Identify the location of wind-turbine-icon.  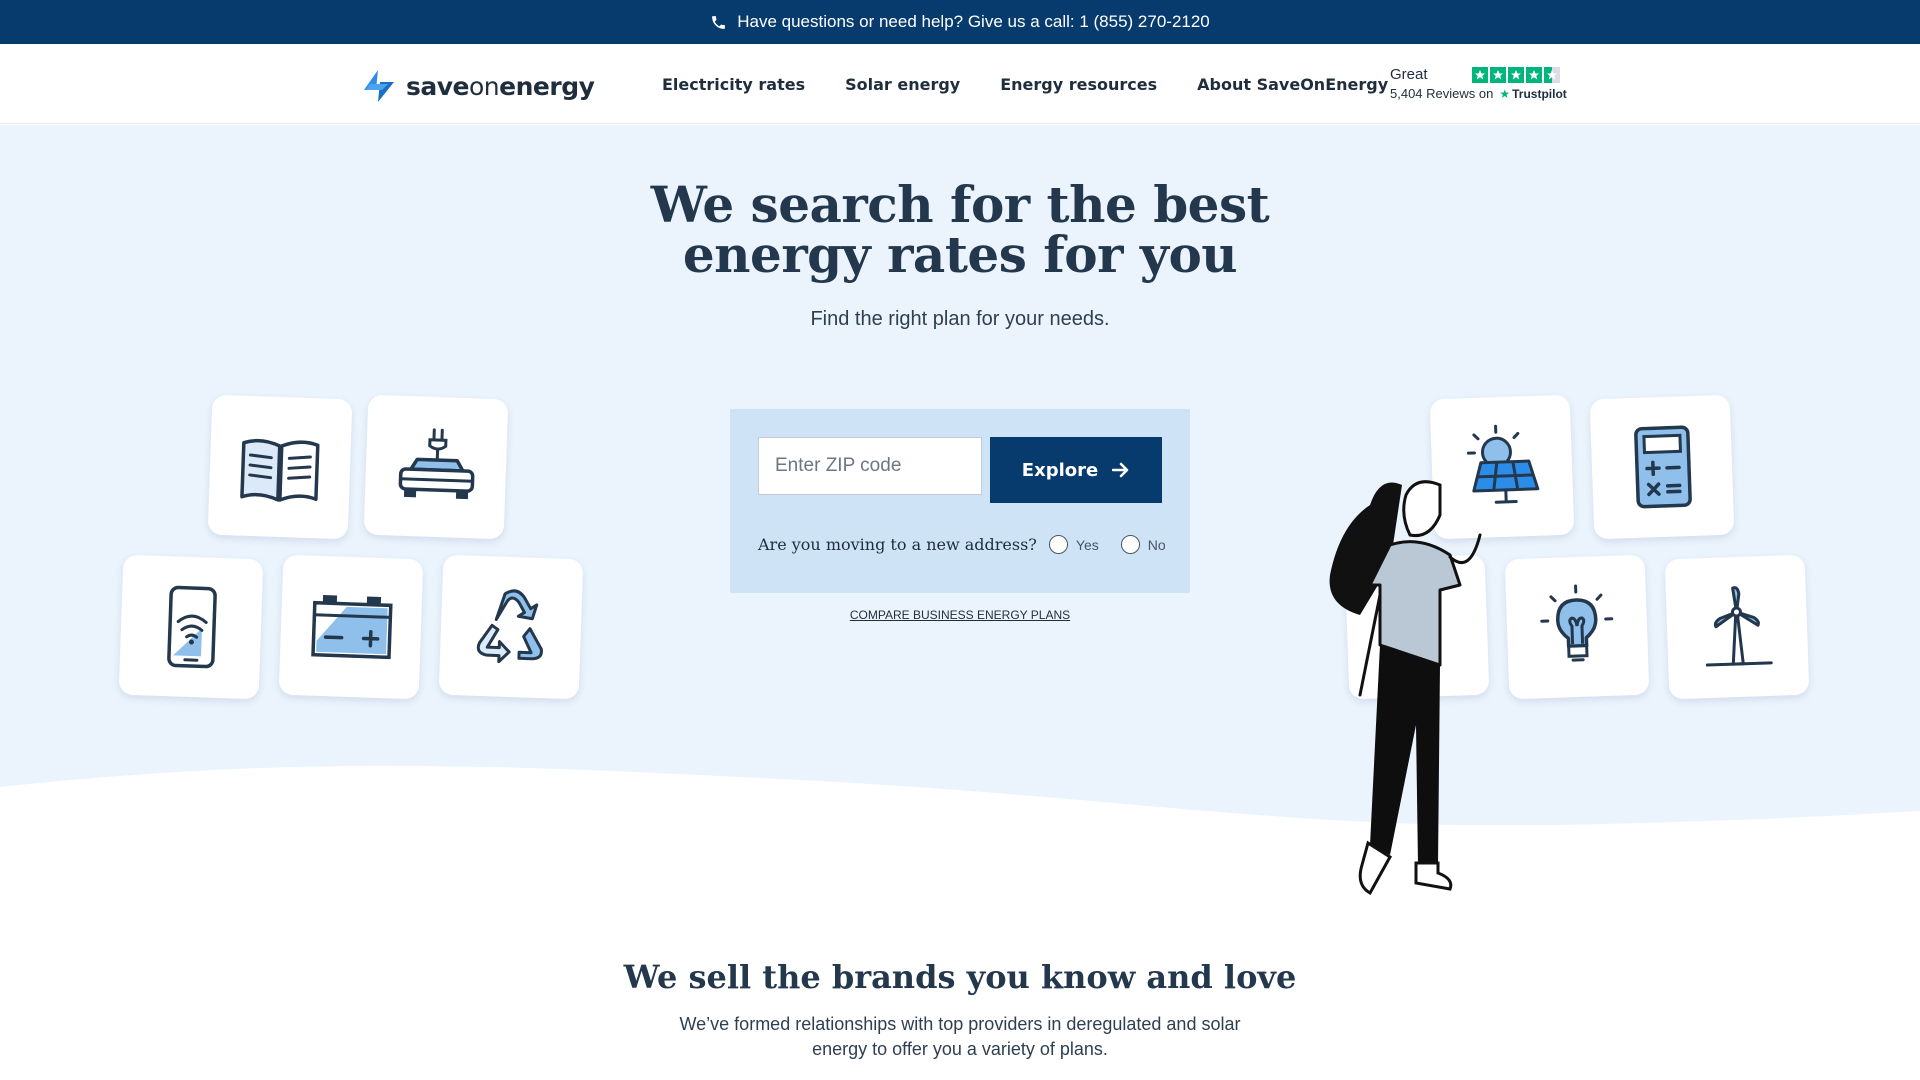
(1739, 626).